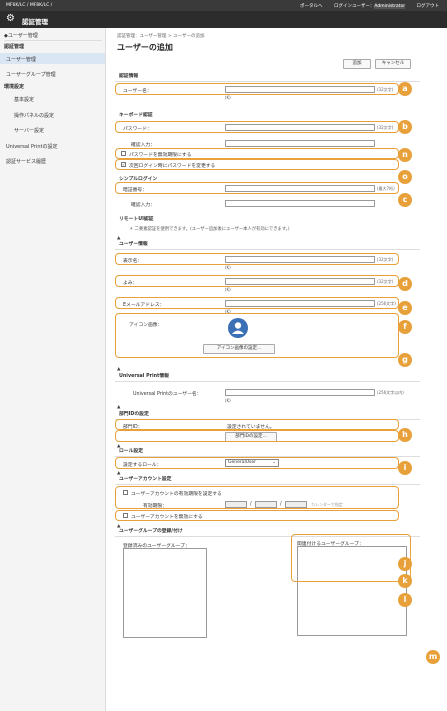 The image size is (447, 711). Describe the element at coordinates (143, 145) in the screenshot. I see `password-confirm-label: 確認入力：` at that location.